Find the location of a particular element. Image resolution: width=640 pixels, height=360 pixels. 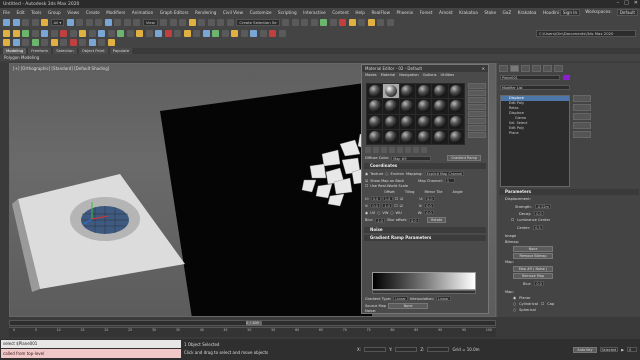

menu-phoenix: Phoenix is located at coordinates (405, 12).